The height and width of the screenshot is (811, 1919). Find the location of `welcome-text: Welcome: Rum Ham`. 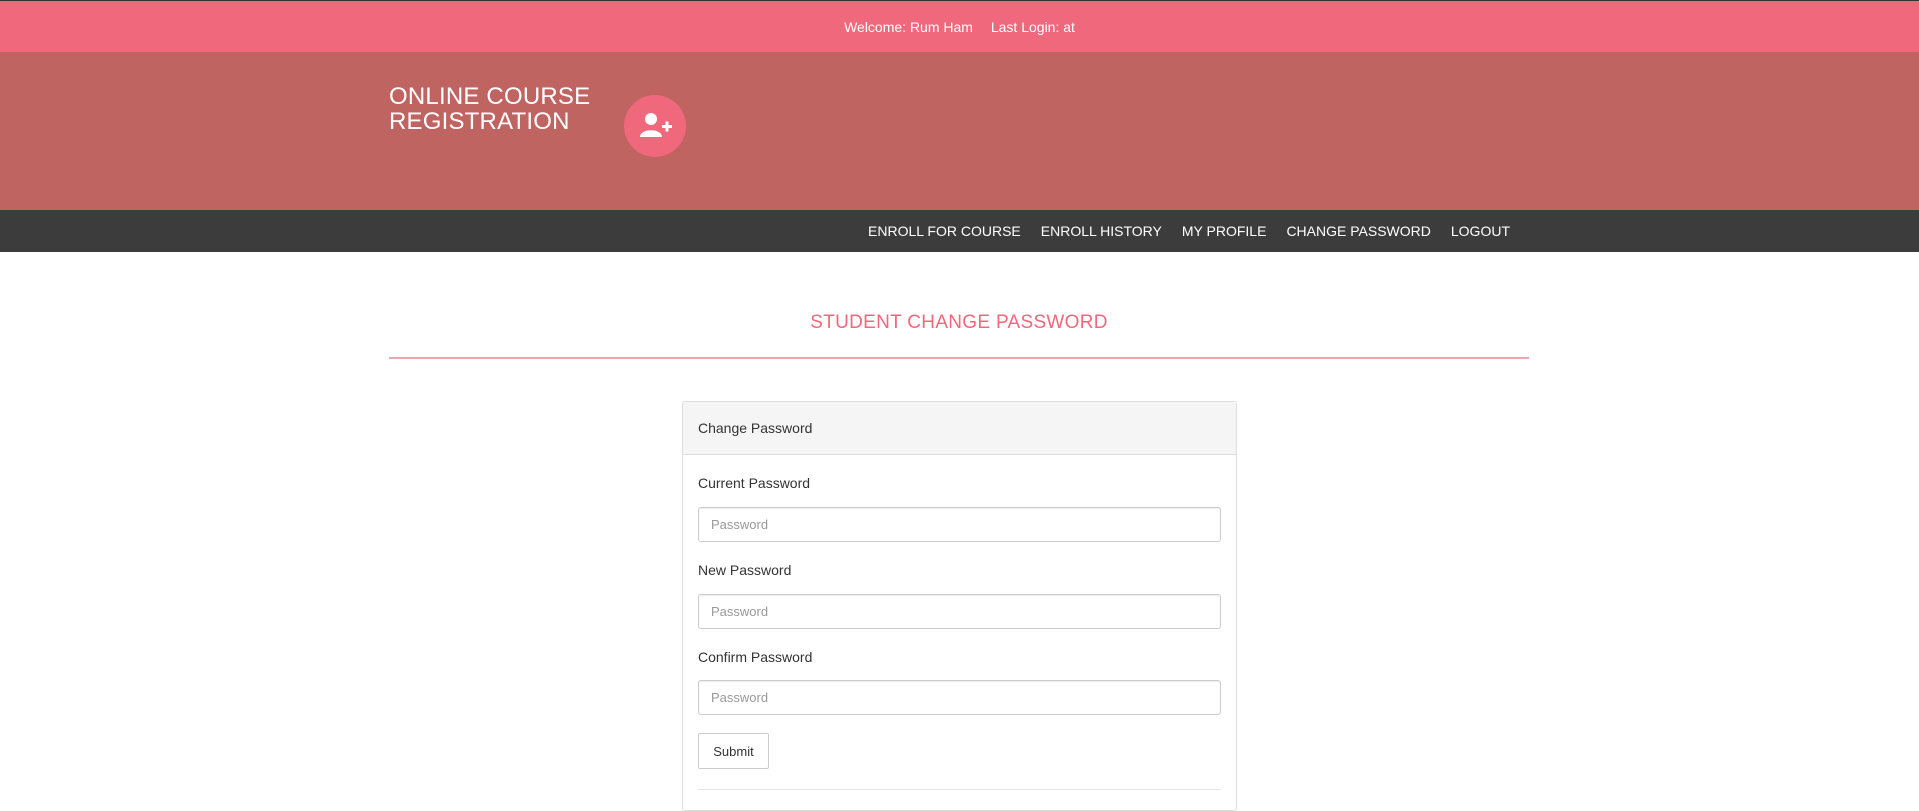

welcome-text: Welcome: Rum Ham is located at coordinates (908, 27).